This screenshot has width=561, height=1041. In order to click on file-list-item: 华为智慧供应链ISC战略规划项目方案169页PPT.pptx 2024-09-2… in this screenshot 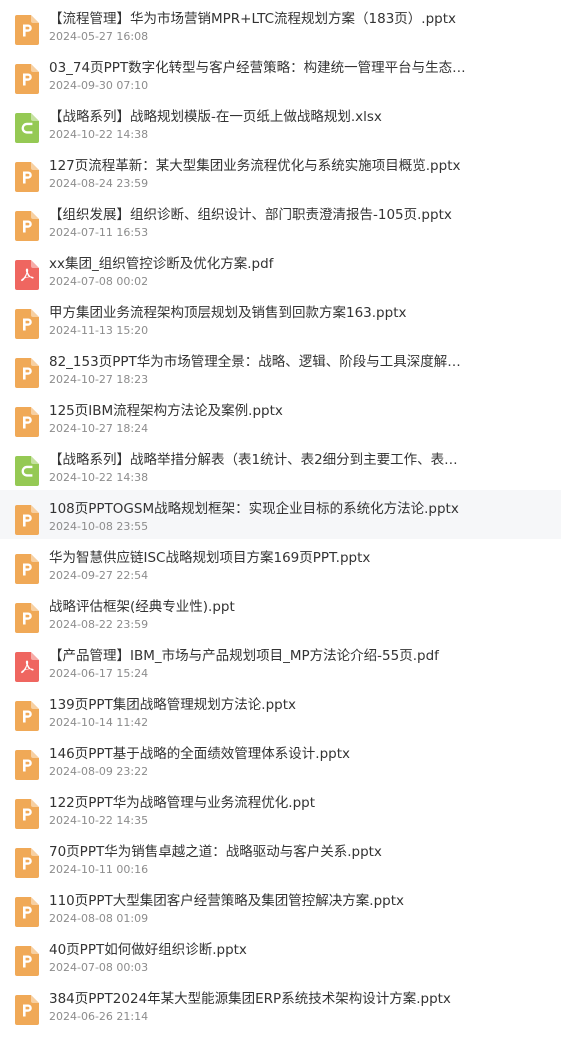, I will do `click(280, 563)`.